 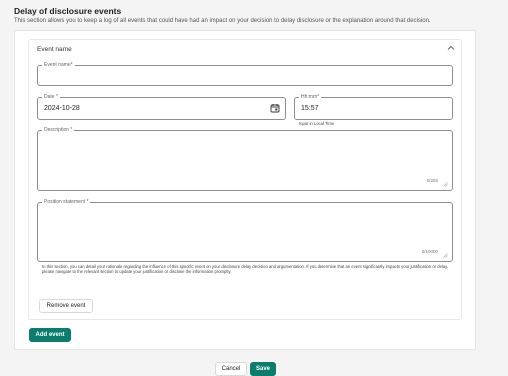 What do you see at coordinates (62, 108) in the screenshot?
I see `date-value: 2024-10-28` at bounding box center [62, 108].